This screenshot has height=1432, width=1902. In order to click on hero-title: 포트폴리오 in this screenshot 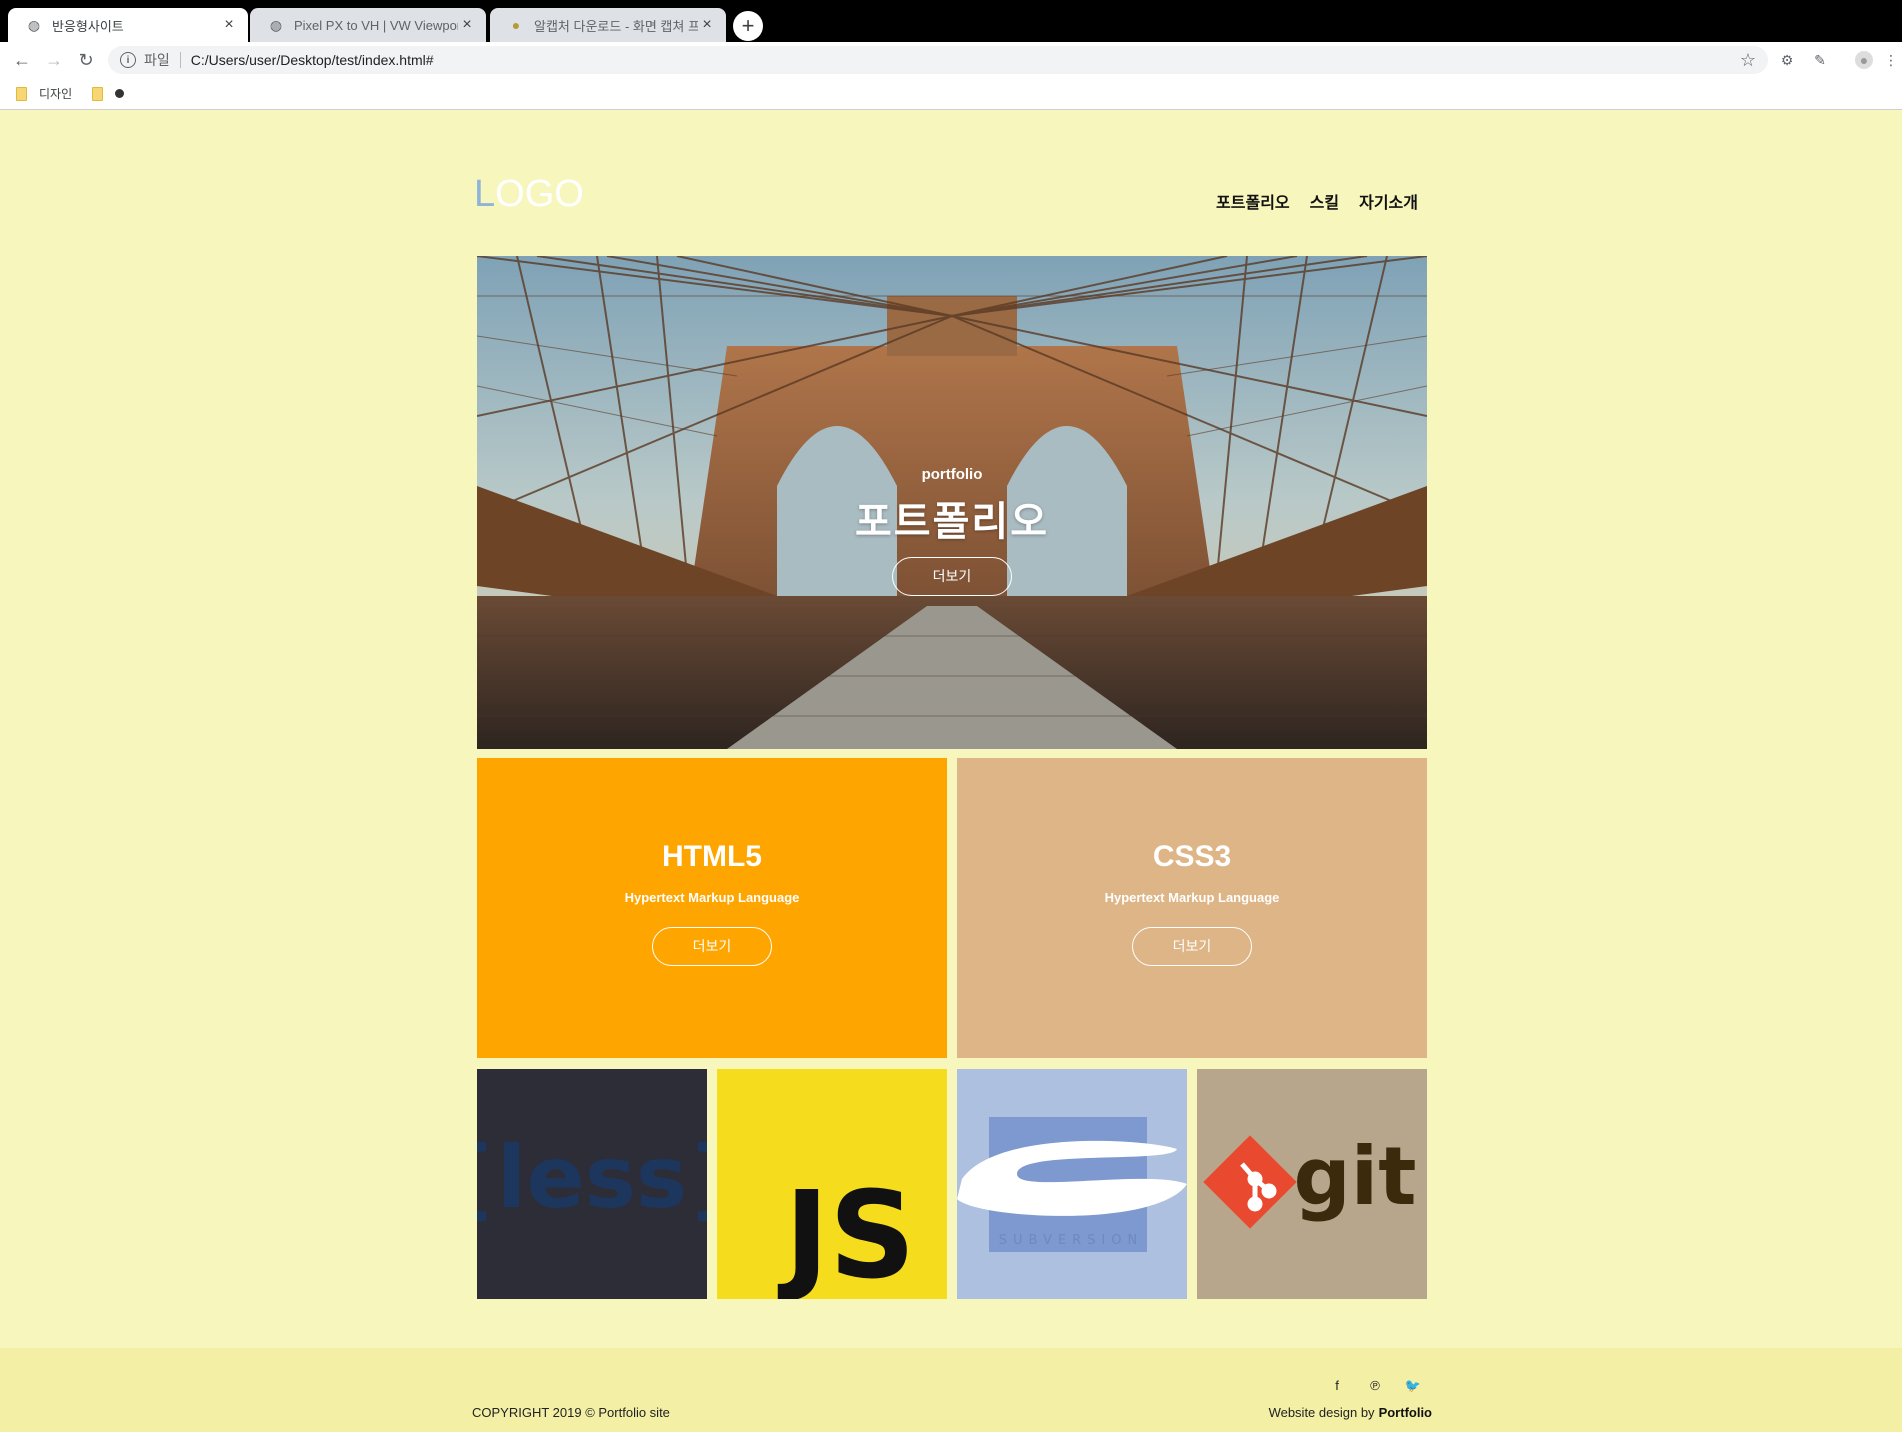, I will do `click(952, 522)`.